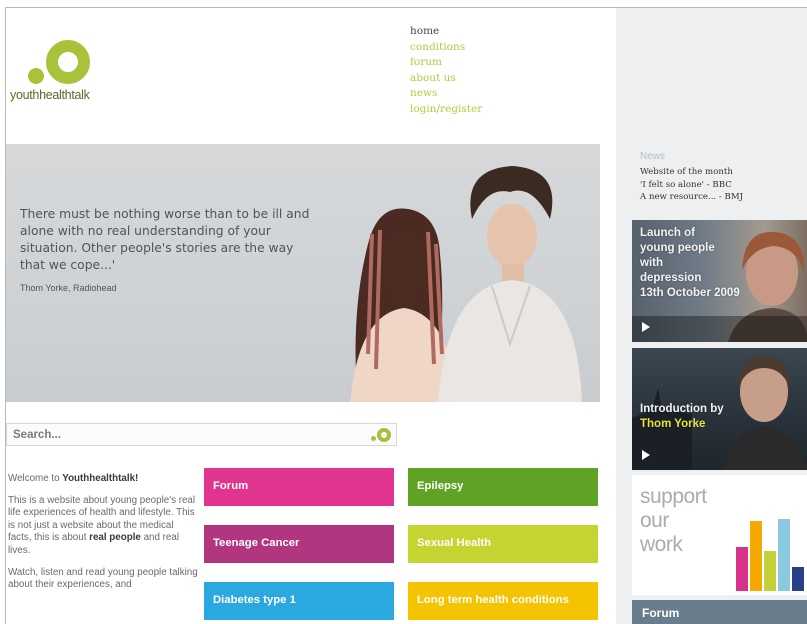 The image size is (807, 624). Describe the element at coordinates (35, 478) in the screenshot. I see `welcome-intro-prefix: Welcome to` at that location.